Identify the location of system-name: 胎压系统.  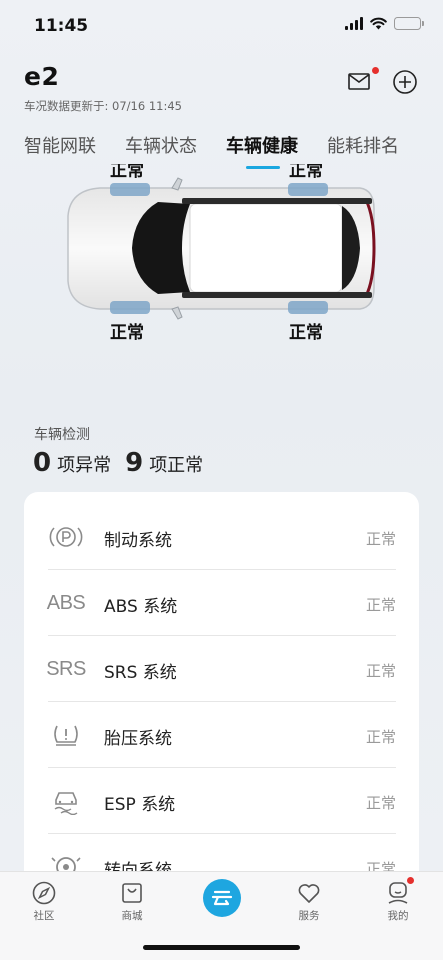
(138, 739).